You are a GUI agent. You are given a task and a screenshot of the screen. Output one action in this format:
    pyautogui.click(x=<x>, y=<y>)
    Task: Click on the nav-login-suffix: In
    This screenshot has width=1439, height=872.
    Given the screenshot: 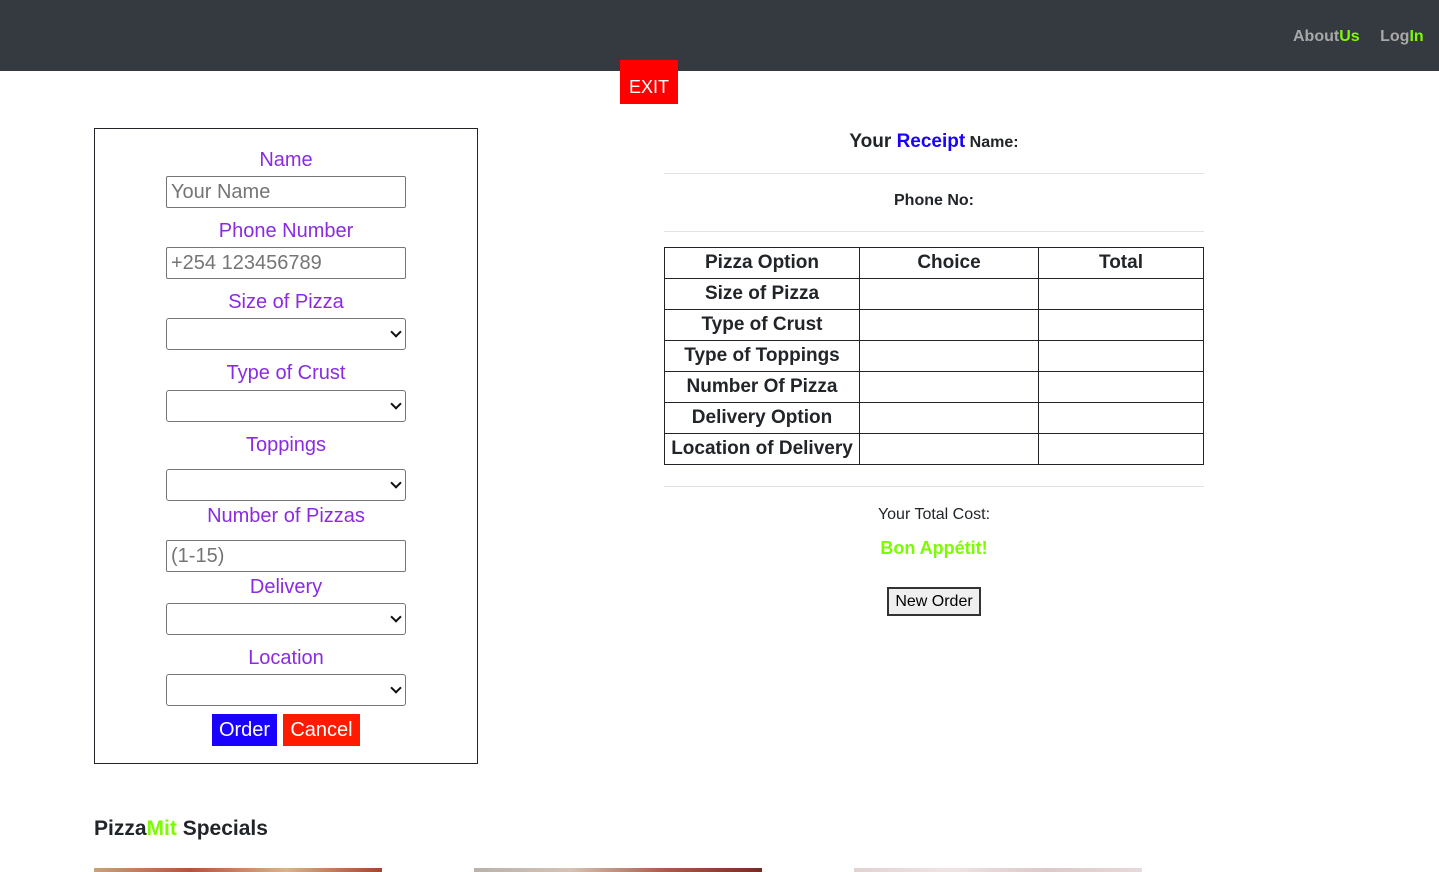 What is the action you would take?
    pyautogui.click(x=1416, y=36)
    